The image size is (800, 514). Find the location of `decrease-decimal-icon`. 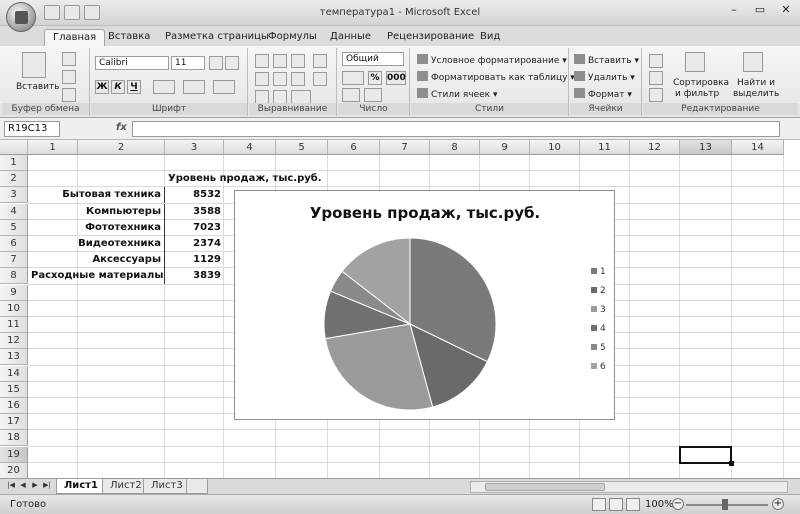

decrease-decimal-icon is located at coordinates (373, 95).